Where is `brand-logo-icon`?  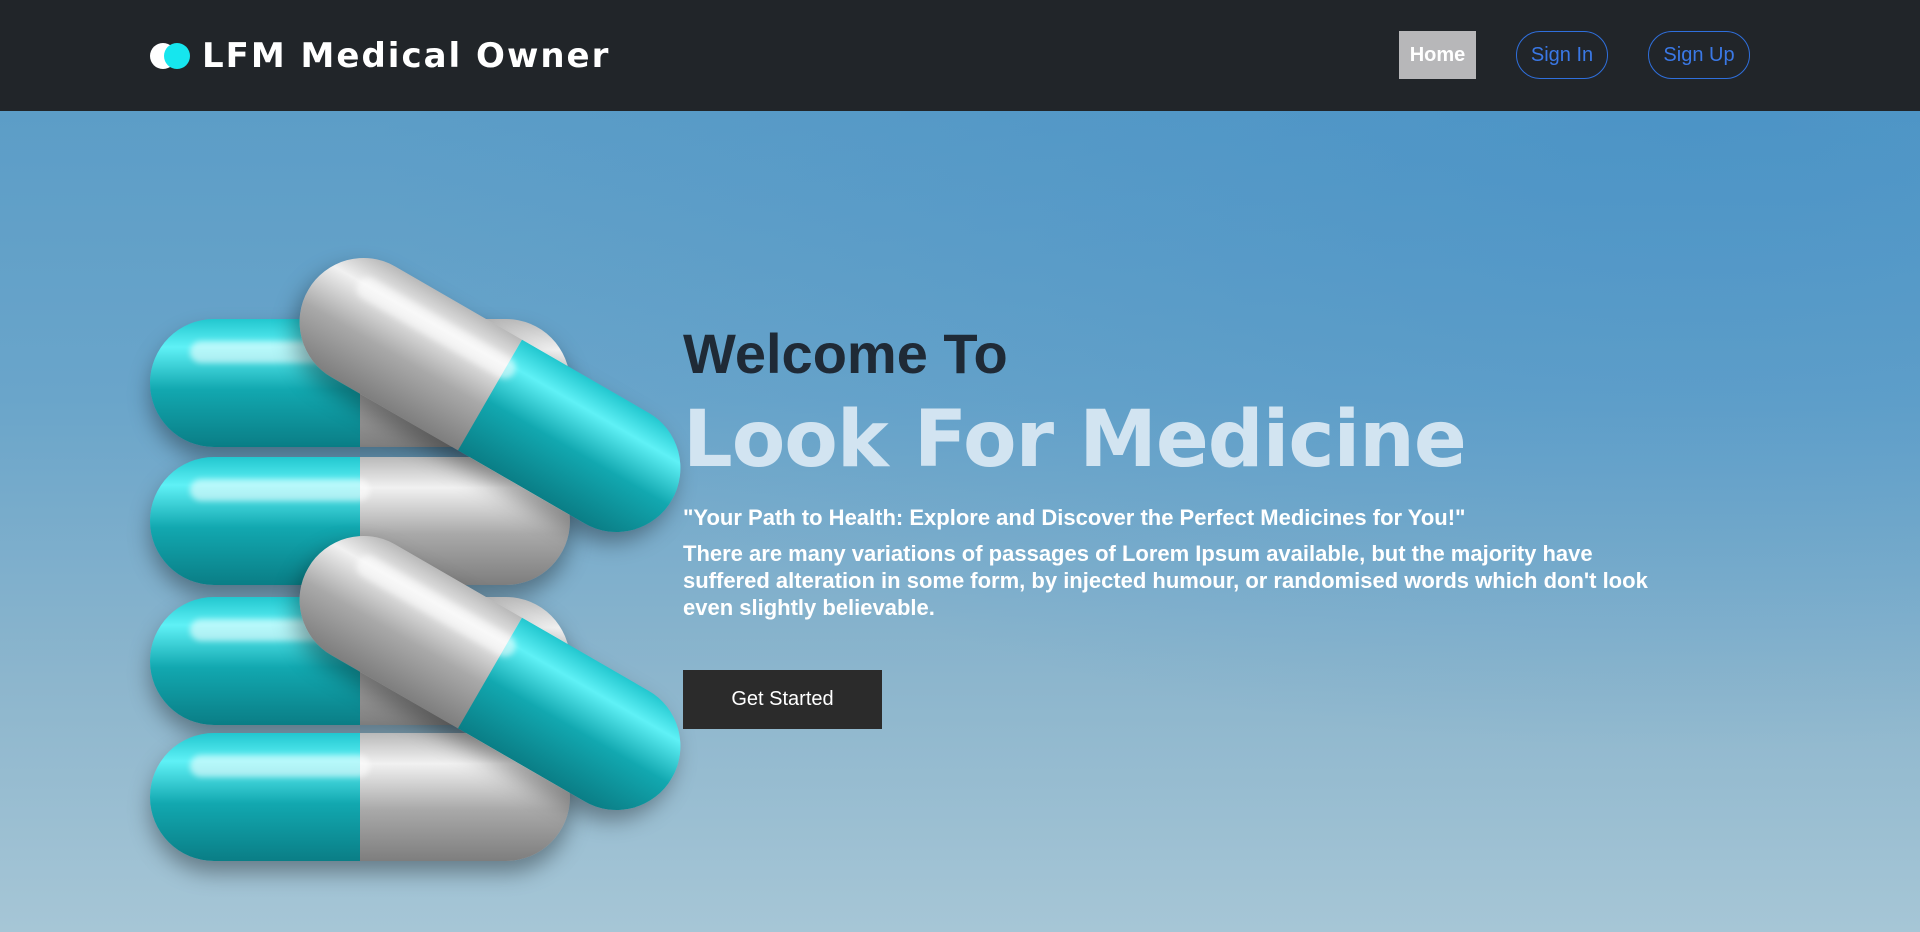
brand-logo-icon is located at coordinates (171, 56).